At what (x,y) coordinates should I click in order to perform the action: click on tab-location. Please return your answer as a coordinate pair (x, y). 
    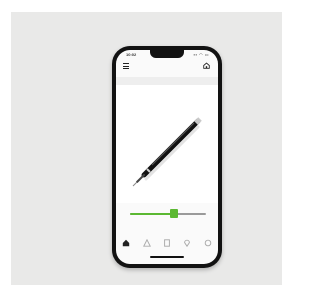
    Looking at the image, I should click on (187, 243).